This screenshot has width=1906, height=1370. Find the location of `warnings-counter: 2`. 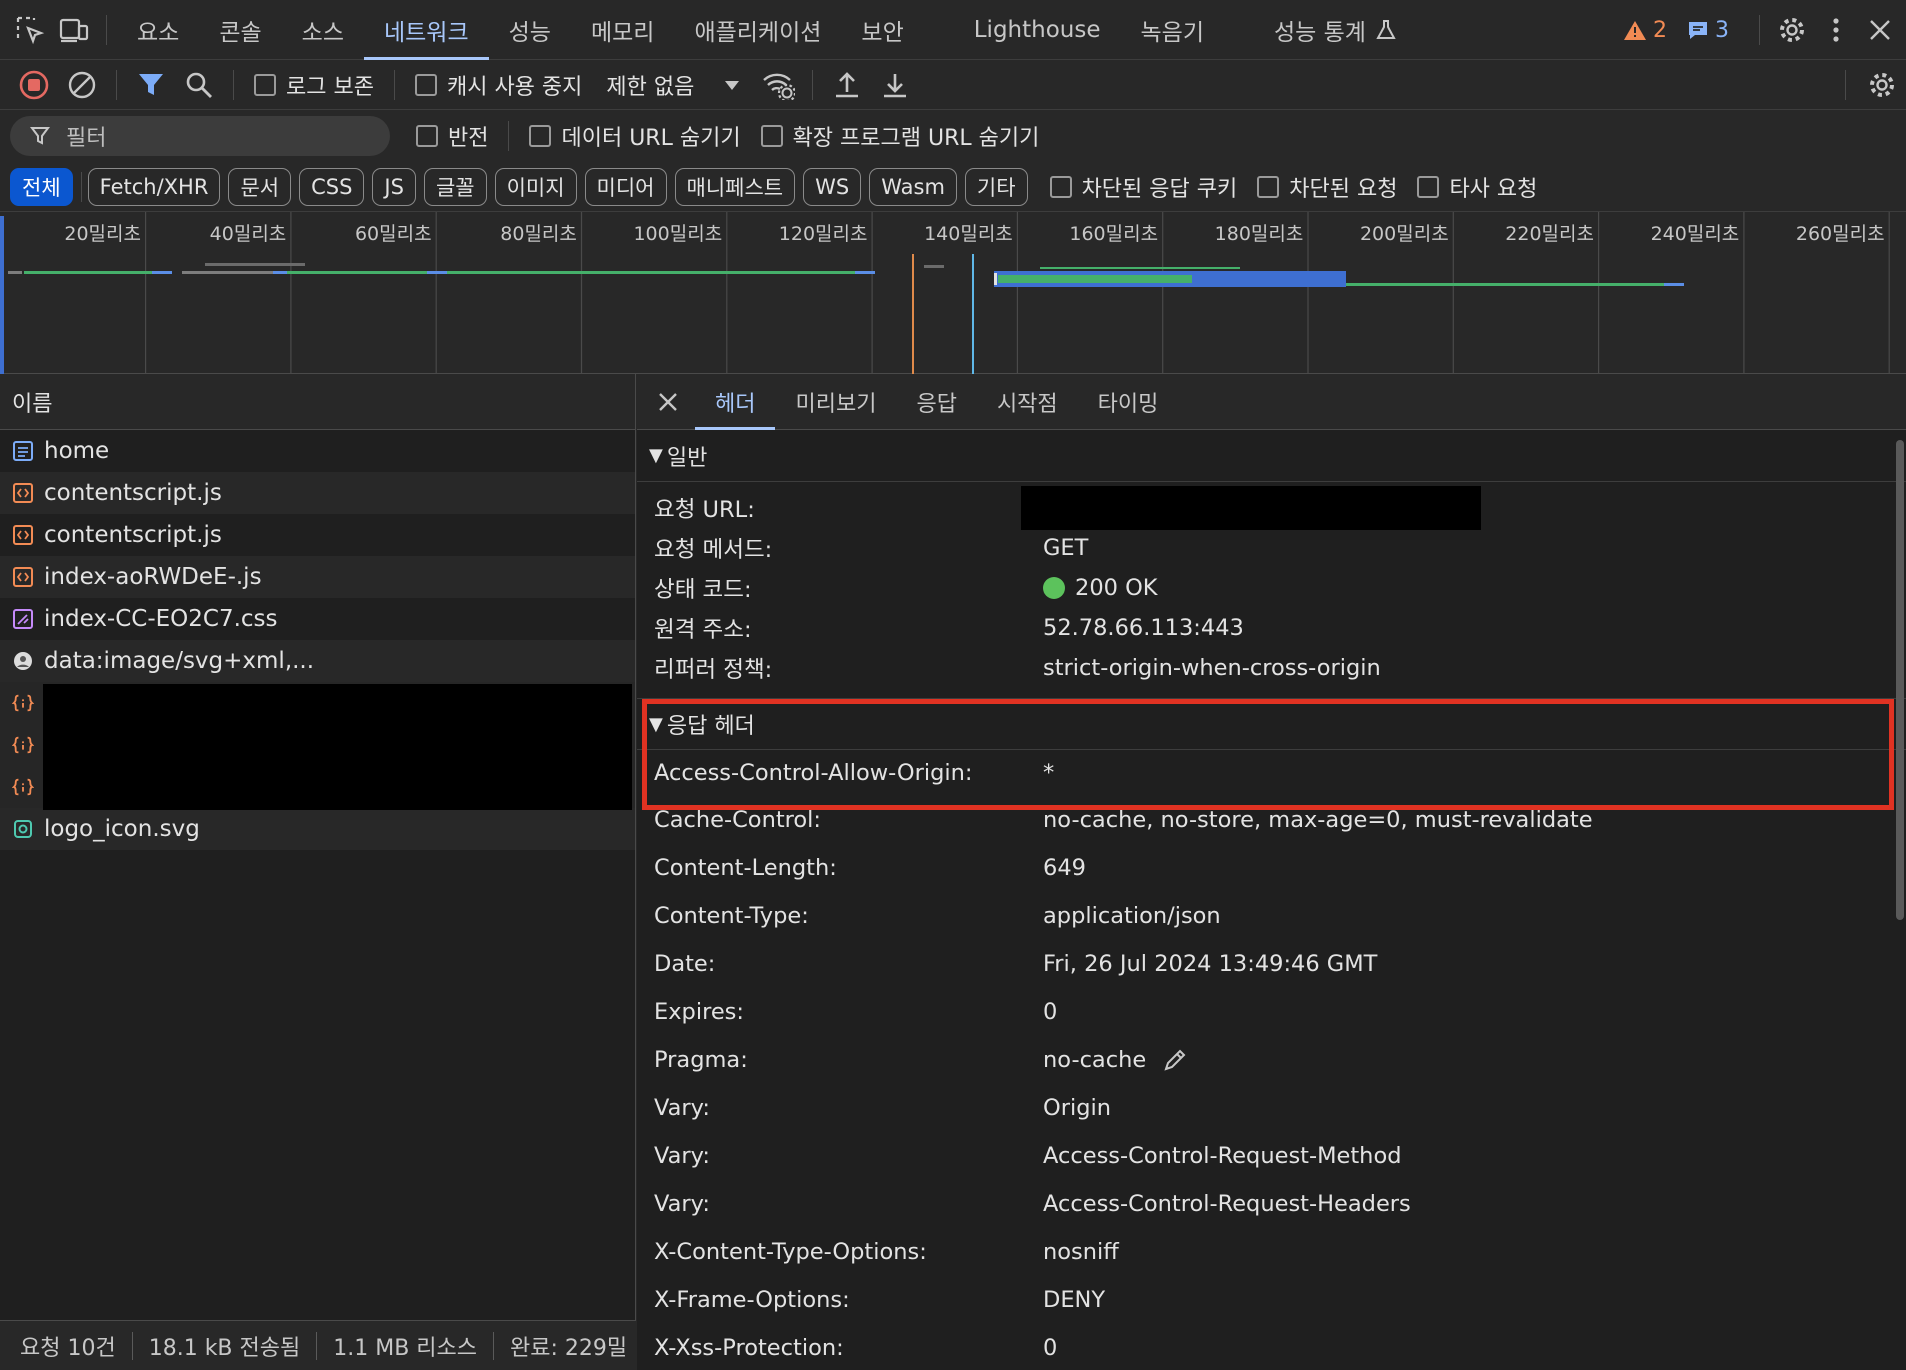

warnings-counter: 2 is located at coordinates (1645, 30).